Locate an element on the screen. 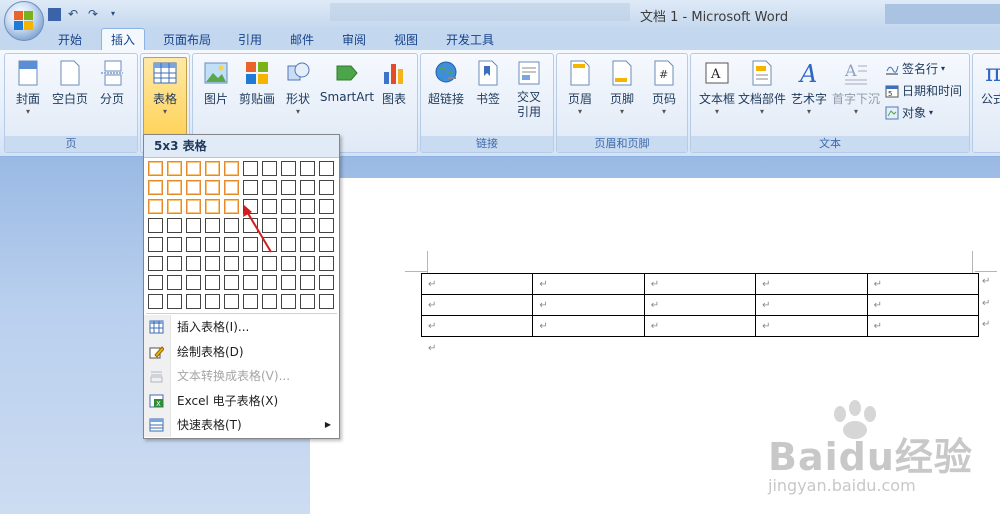  object-button: 对象 ▾ is located at coordinates (909, 112).